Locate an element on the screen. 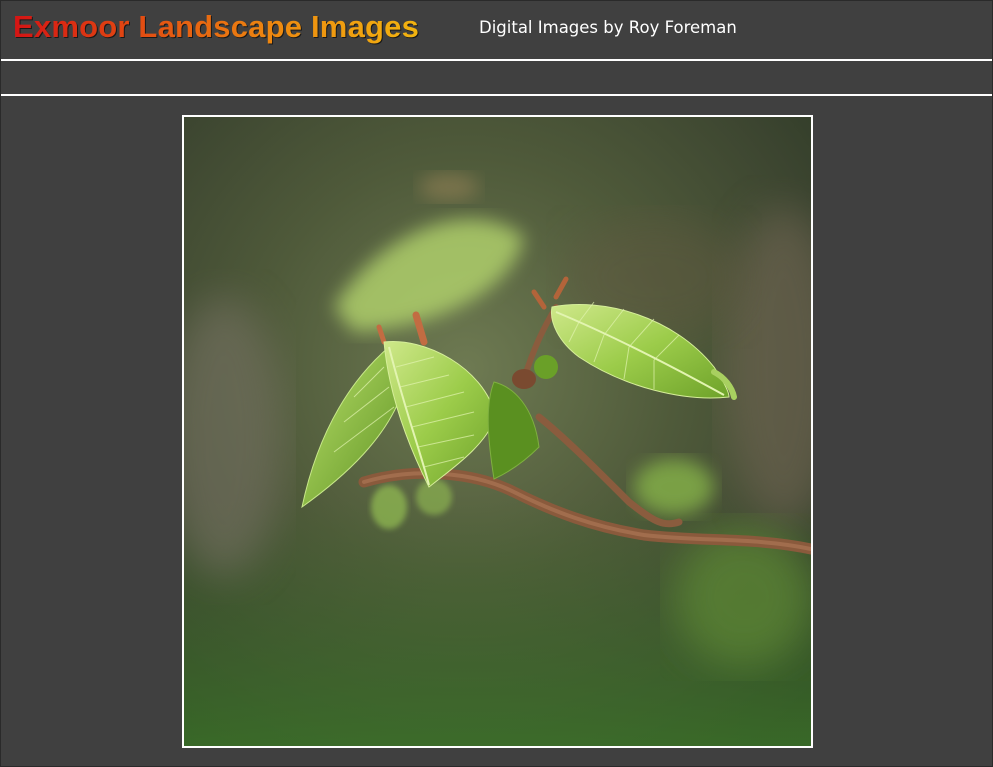  nav-bar is located at coordinates (496, 78).